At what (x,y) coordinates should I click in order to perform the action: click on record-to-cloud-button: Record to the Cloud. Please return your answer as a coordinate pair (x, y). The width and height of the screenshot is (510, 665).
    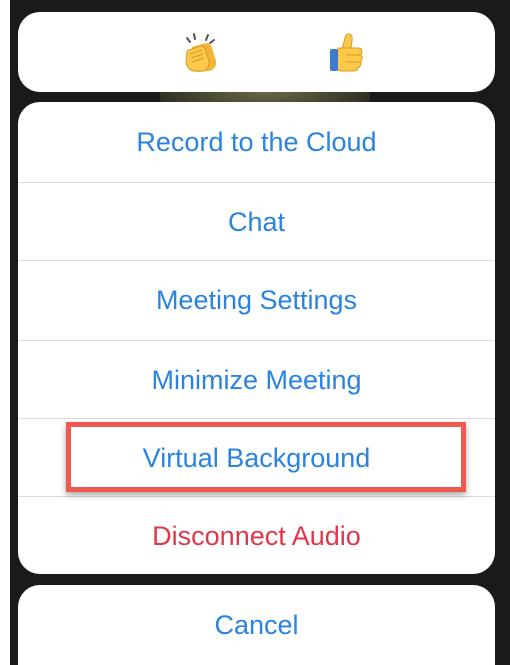
    Looking at the image, I should click on (256, 142).